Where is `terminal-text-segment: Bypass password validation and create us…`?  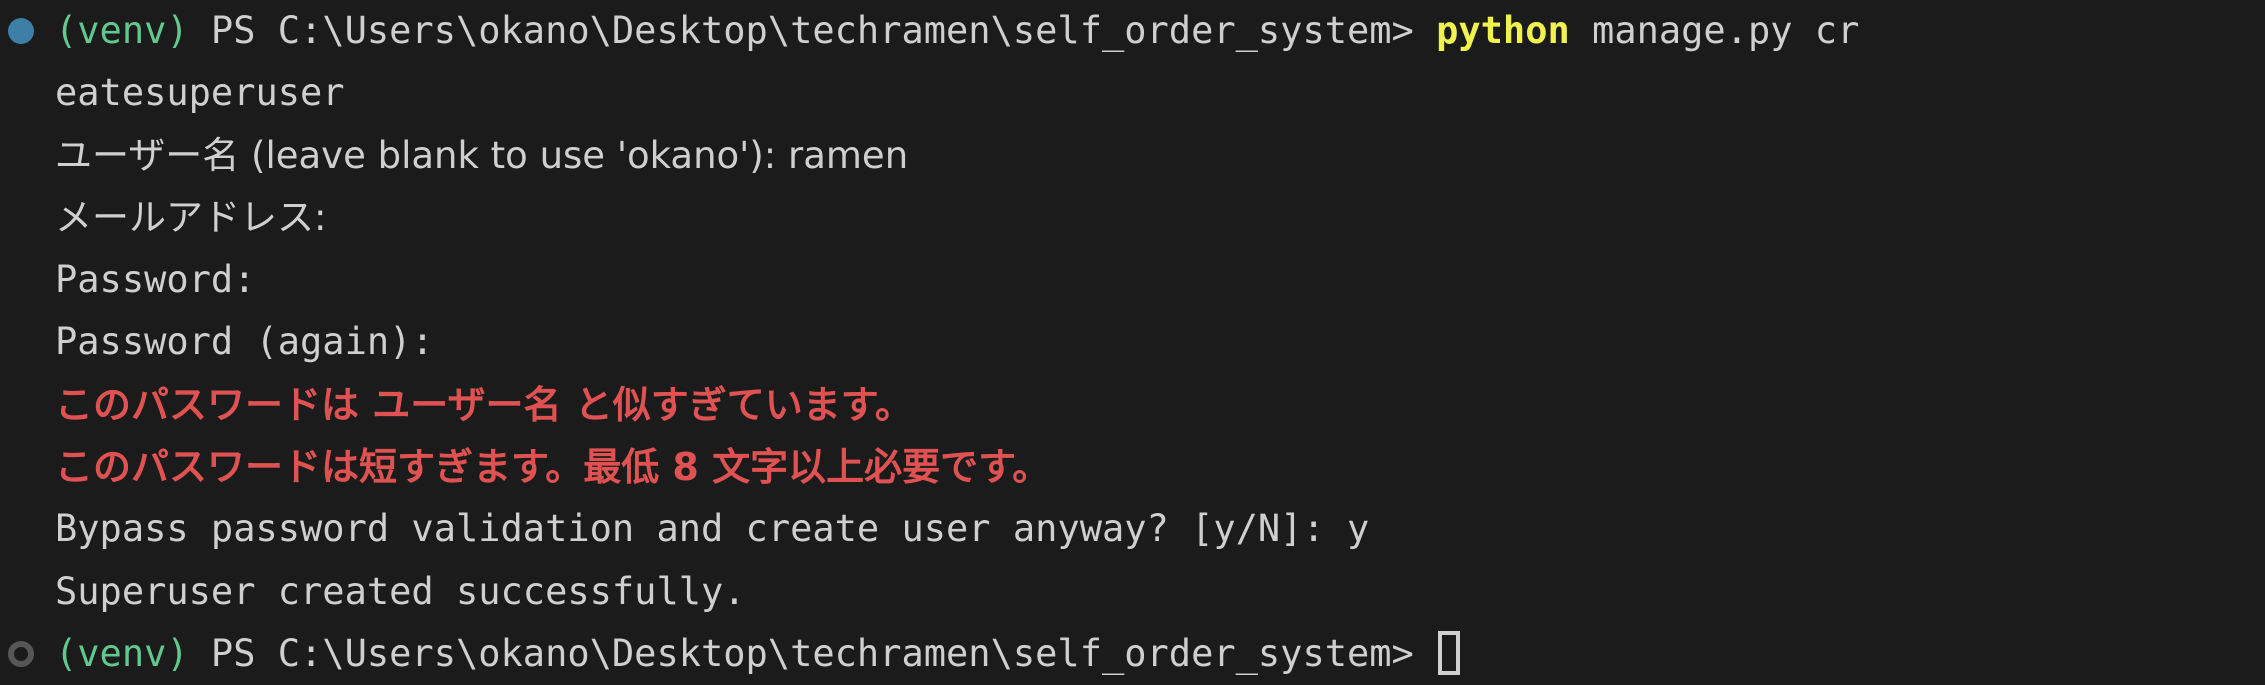 terminal-text-segment: Bypass password validation and create us… is located at coordinates (712, 529).